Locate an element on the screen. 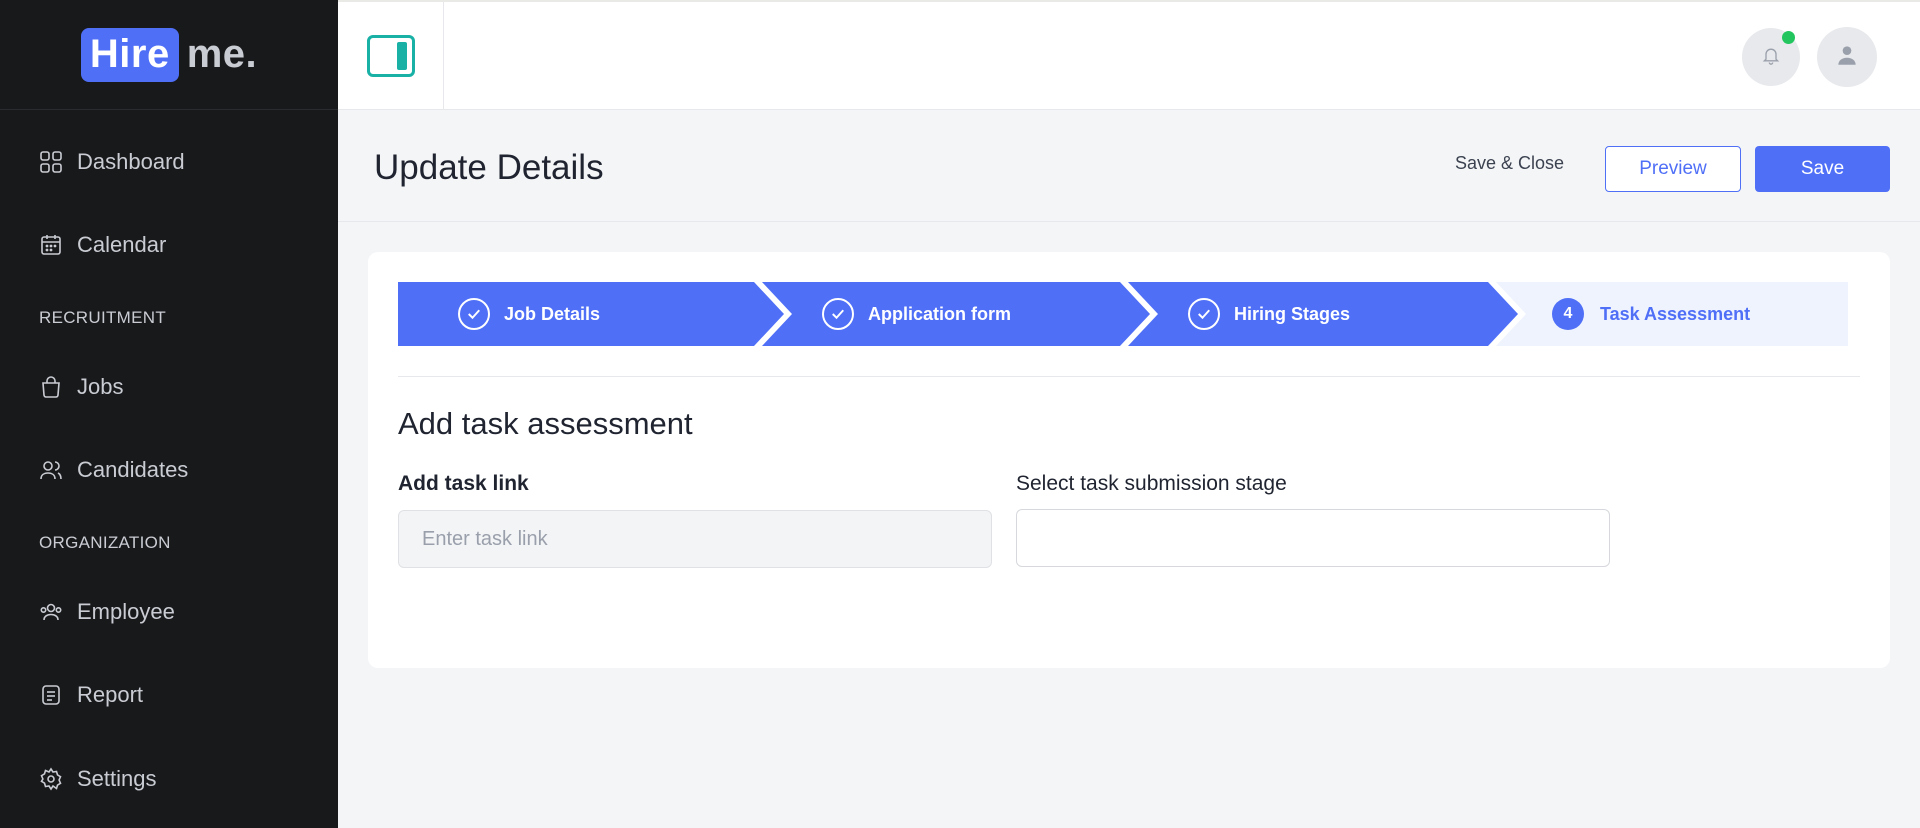 This screenshot has width=1920, height=828. sidebar-item-candidates: Candidates is located at coordinates (113, 470).